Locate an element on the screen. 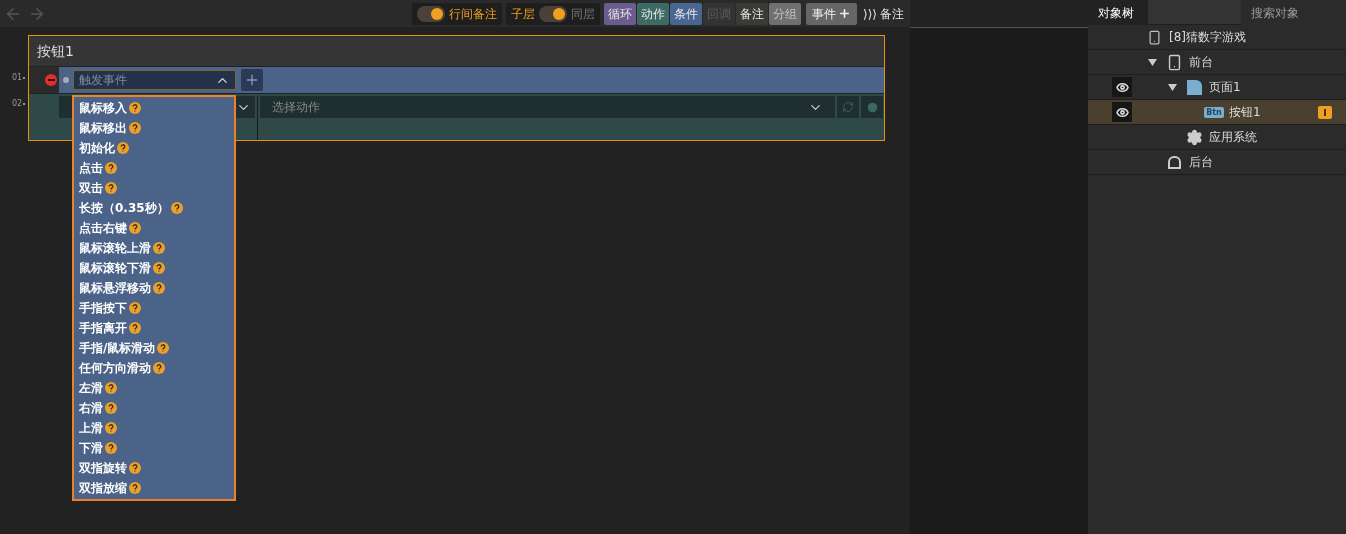 The height and width of the screenshot is (534, 1346). panel-tab: 对象树 is located at coordinates (1118, 12).